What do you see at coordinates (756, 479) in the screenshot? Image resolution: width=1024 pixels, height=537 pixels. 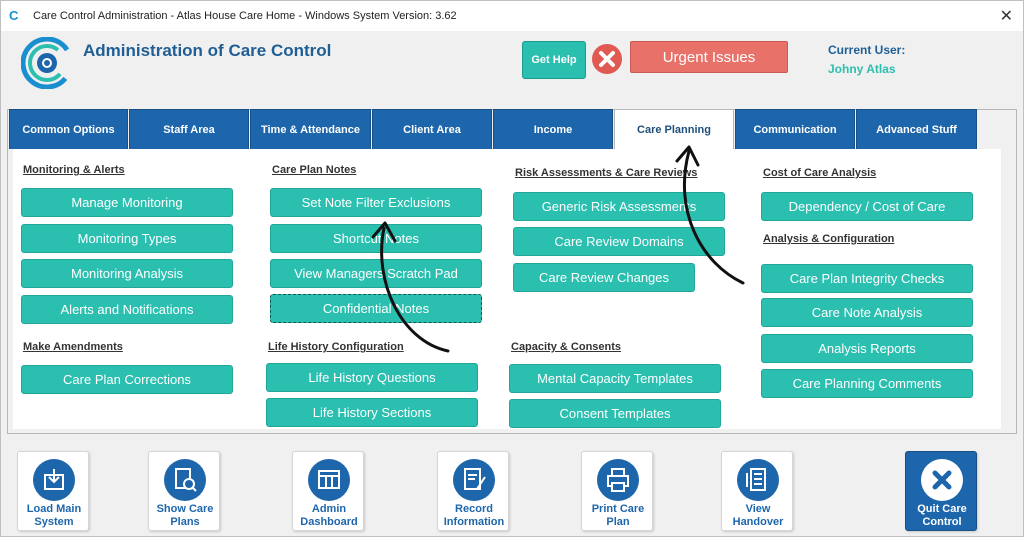 I see `handover-list-icon` at bounding box center [756, 479].